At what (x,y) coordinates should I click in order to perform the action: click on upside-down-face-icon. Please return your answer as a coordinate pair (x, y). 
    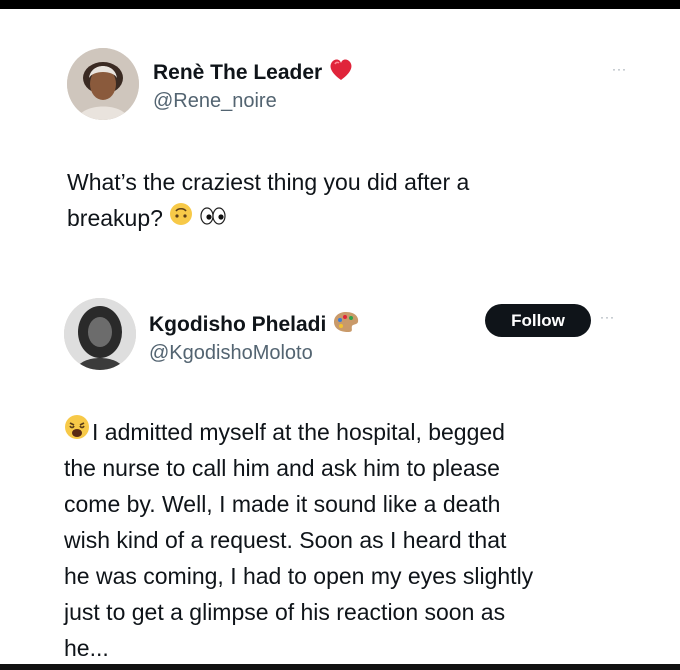
    Looking at the image, I should click on (181, 218).